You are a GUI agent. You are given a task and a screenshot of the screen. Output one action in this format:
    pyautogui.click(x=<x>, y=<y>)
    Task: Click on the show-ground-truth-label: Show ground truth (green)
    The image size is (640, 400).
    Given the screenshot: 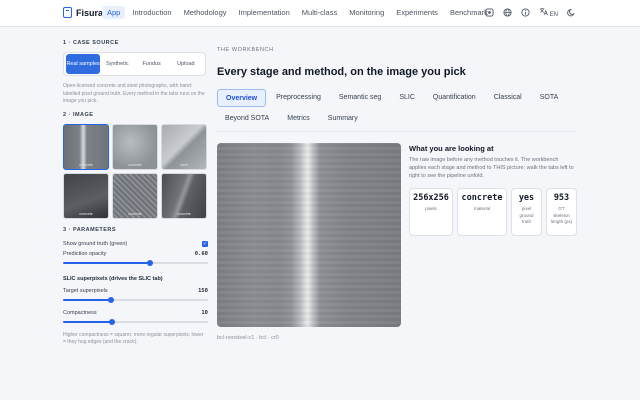 What is the action you would take?
    pyautogui.click(x=95, y=243)
    